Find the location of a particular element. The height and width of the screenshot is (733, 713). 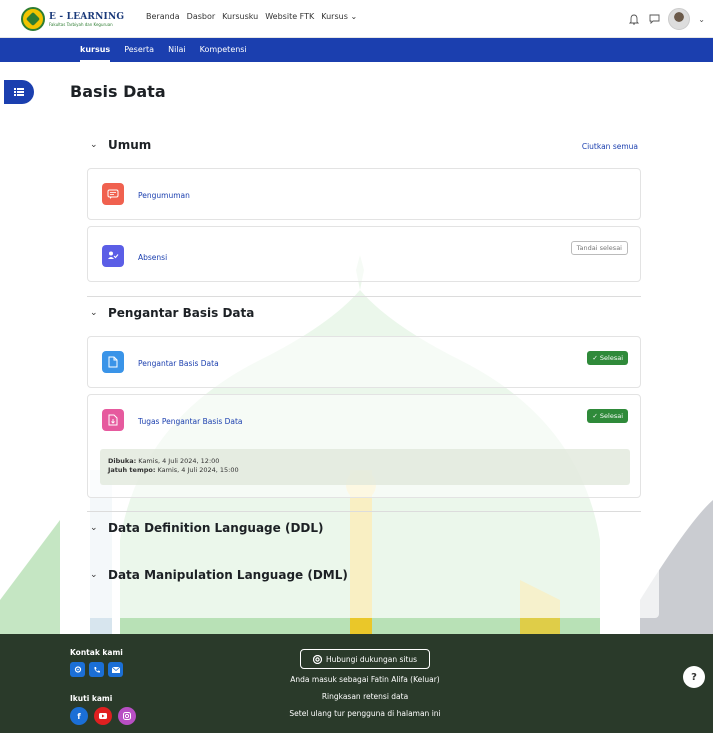

attendance-icon is located at coordinates (113, 256).